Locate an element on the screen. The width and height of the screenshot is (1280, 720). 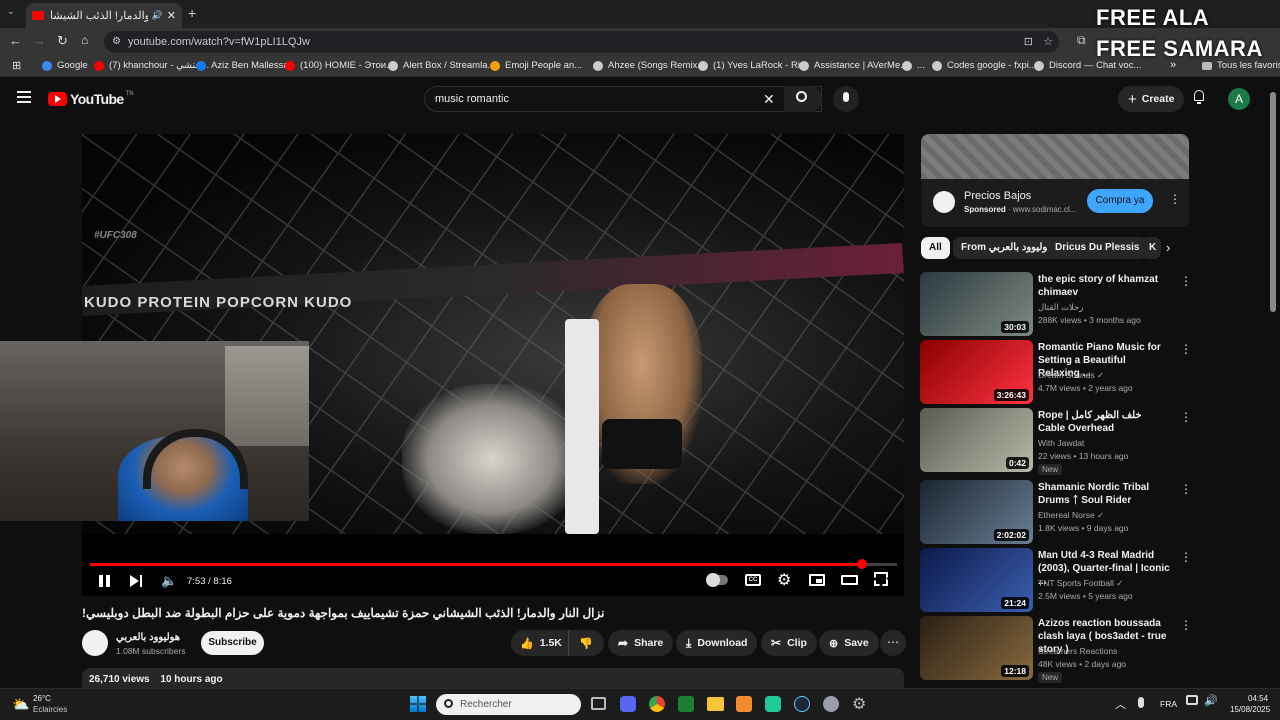
ad-more-icon: ⋮ is located at coordinates (1175, 199).